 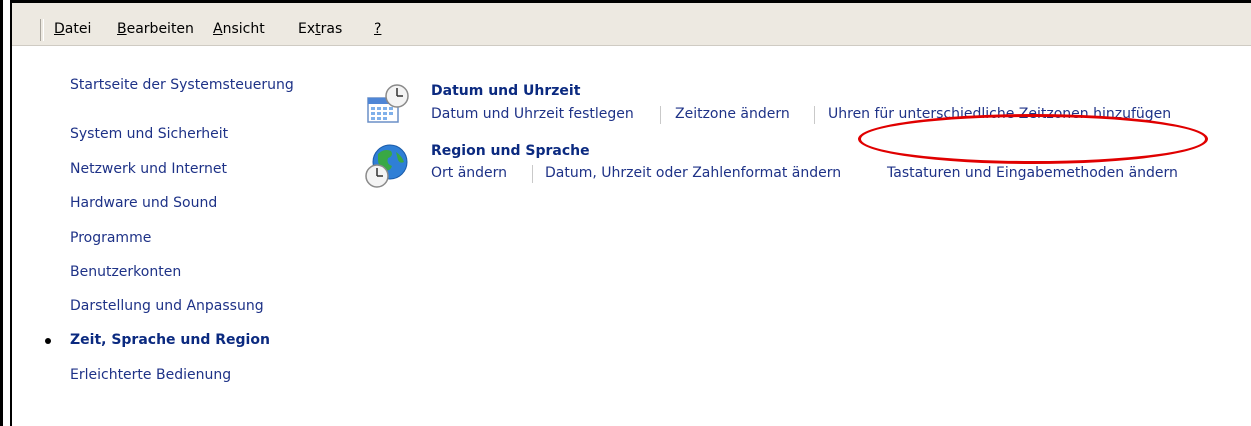 I want to click on sidebar-item-hardware-sound: Hardware und Sound, so click(x=143, y=203).